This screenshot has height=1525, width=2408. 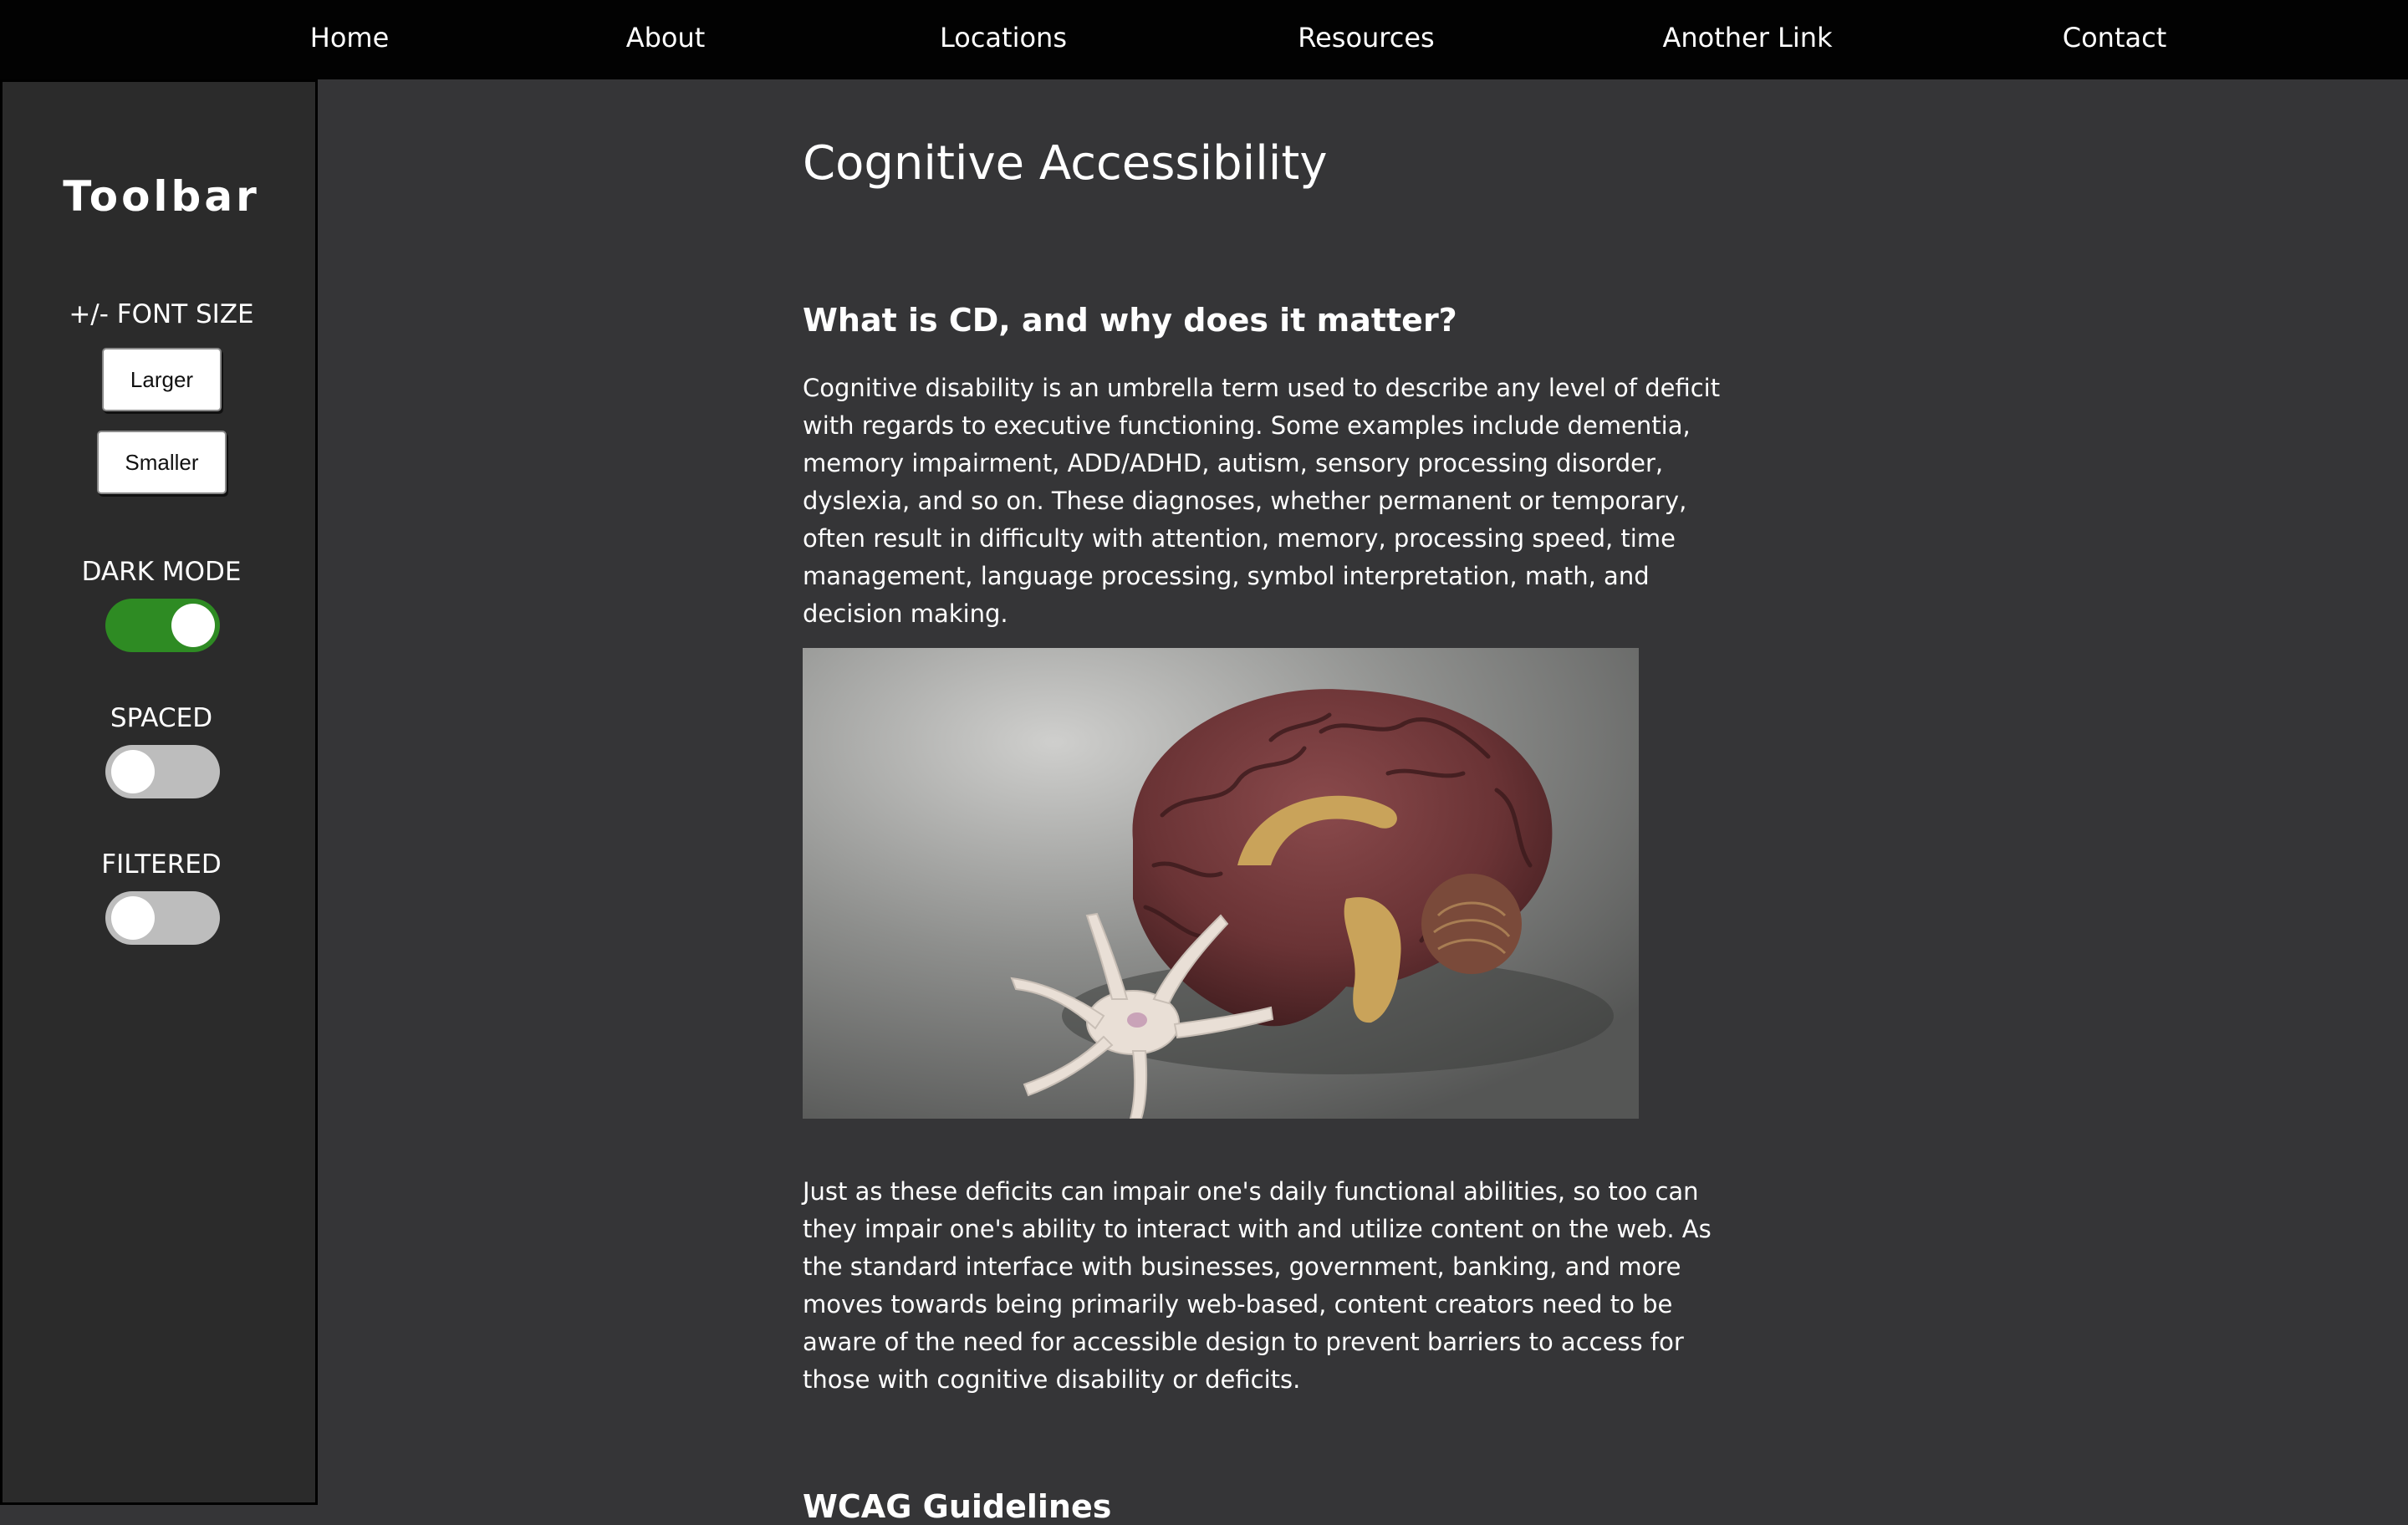 I want to click on dark-mode-label: DARK MODE, so click(x=162, y=572).